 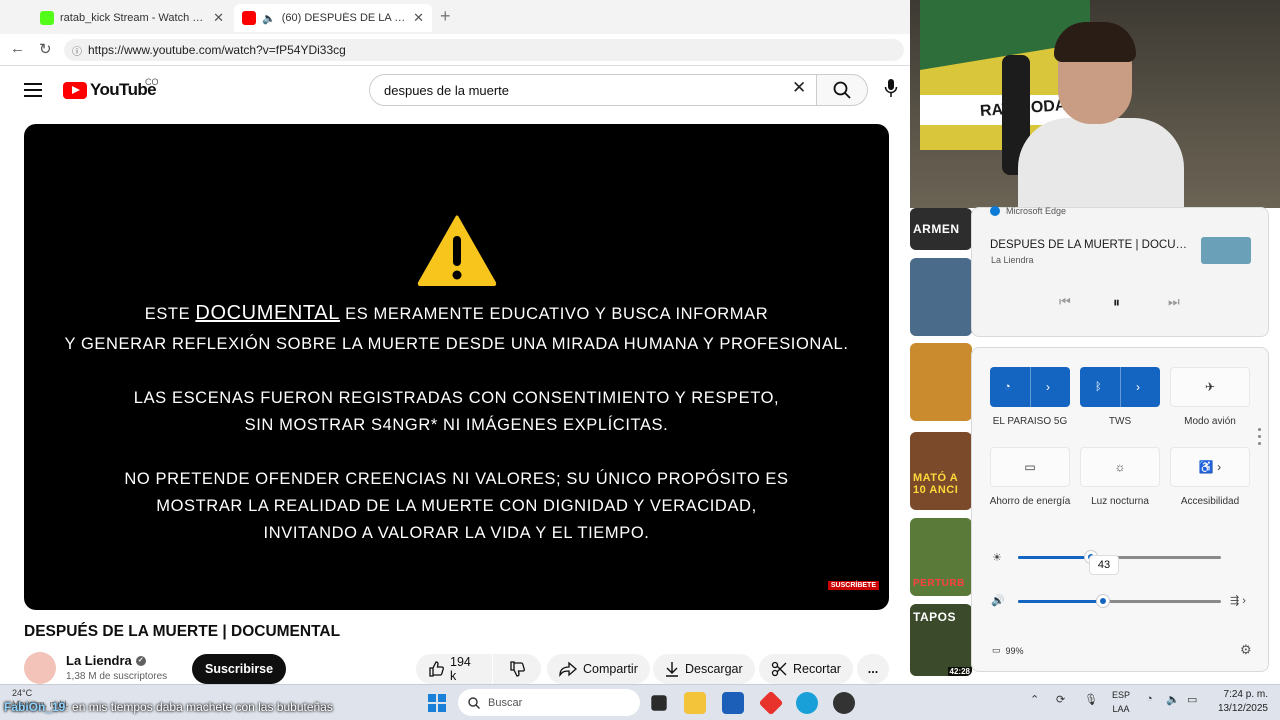 I want to click on download-icon, so click(x=672, y=669).